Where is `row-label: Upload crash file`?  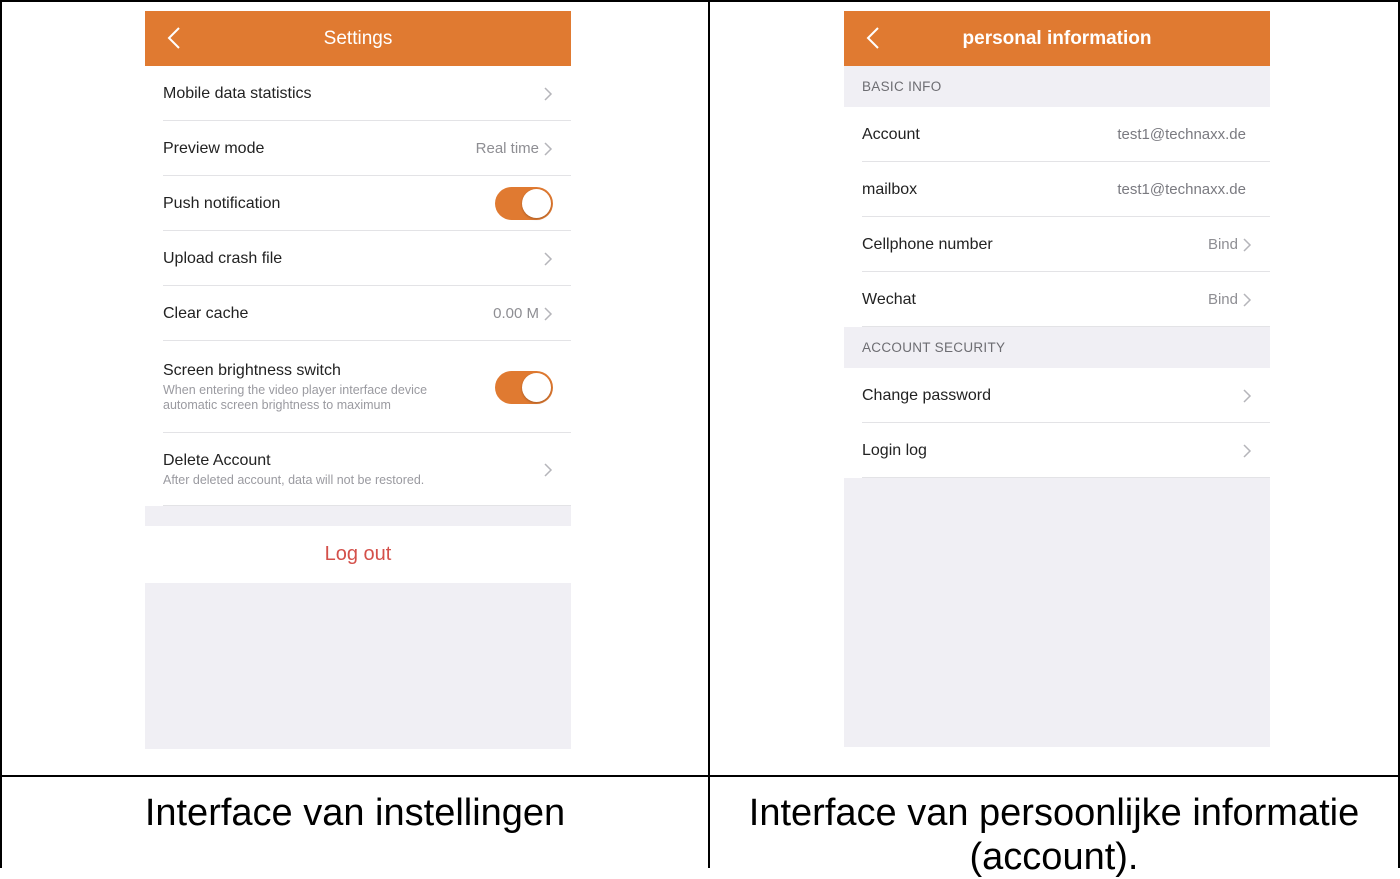
row-label: Upload crash file is located at coordinates (223, 258).